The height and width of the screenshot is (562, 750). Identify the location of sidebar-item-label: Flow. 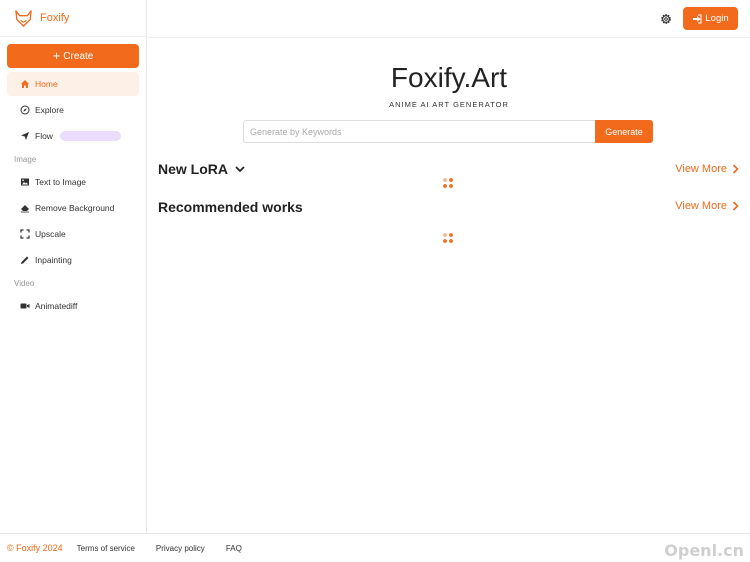
(44, 136).